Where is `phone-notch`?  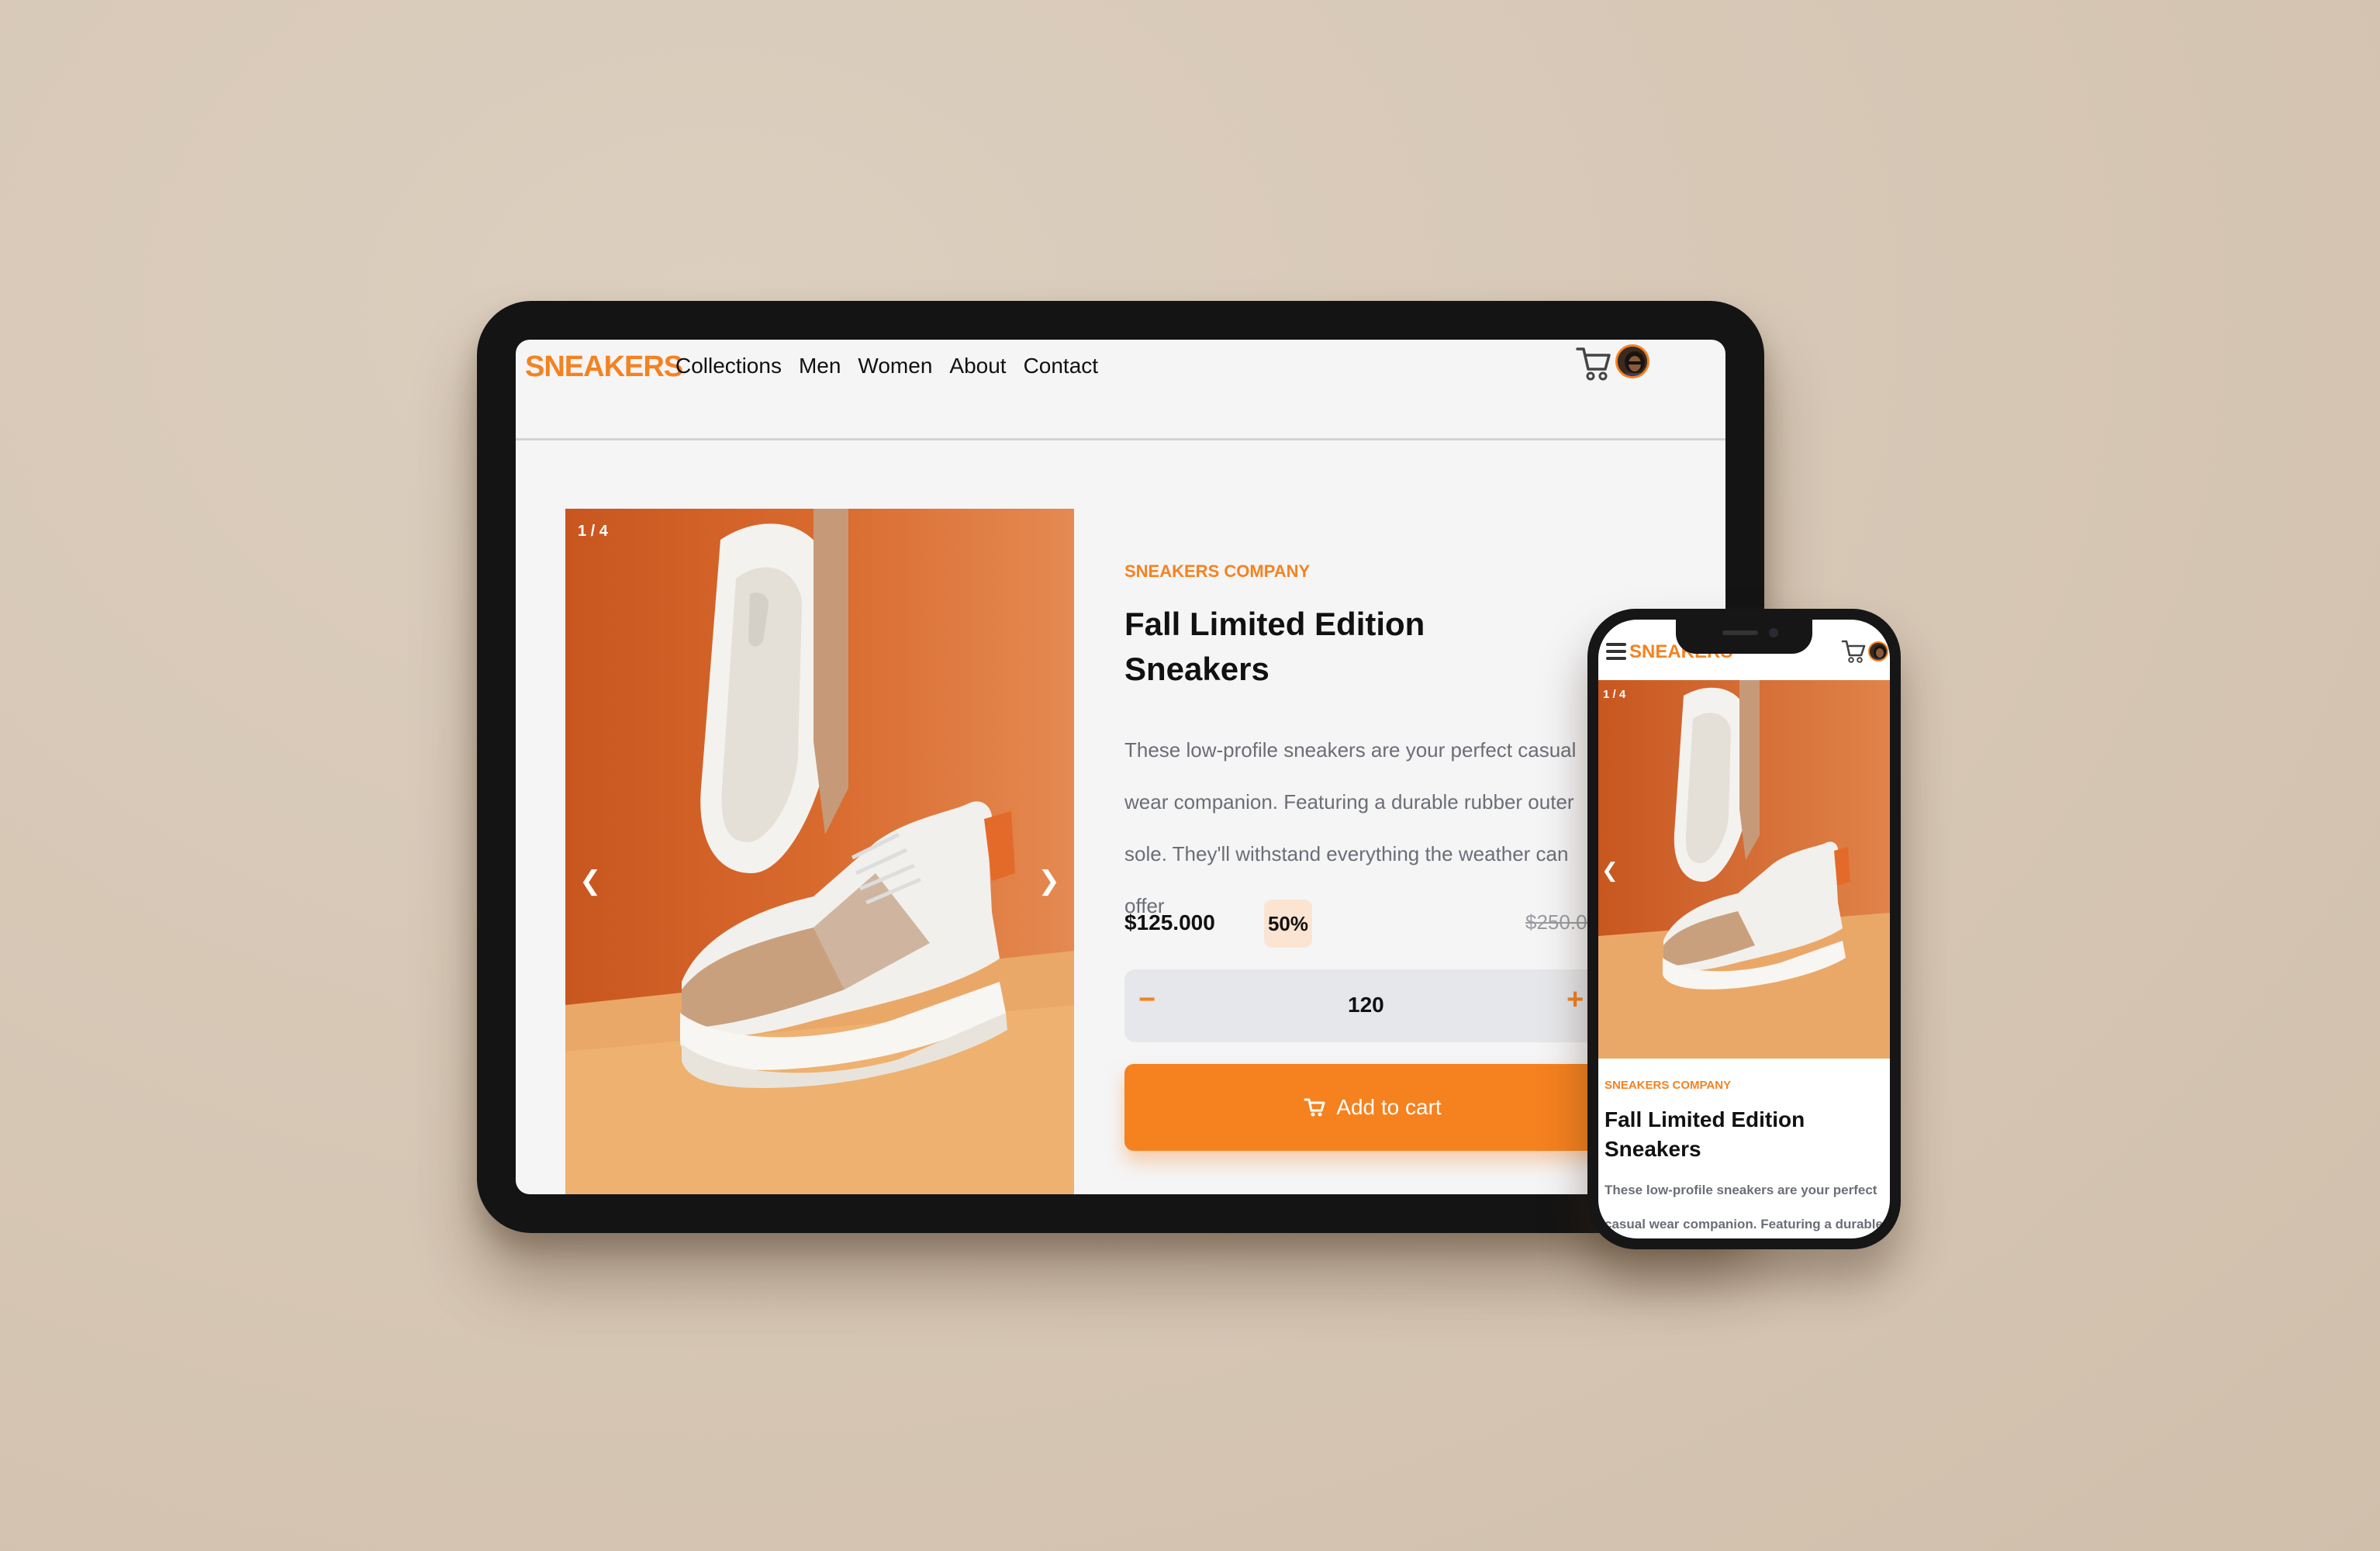 phone-notch is located at coordinates (1744, 637).